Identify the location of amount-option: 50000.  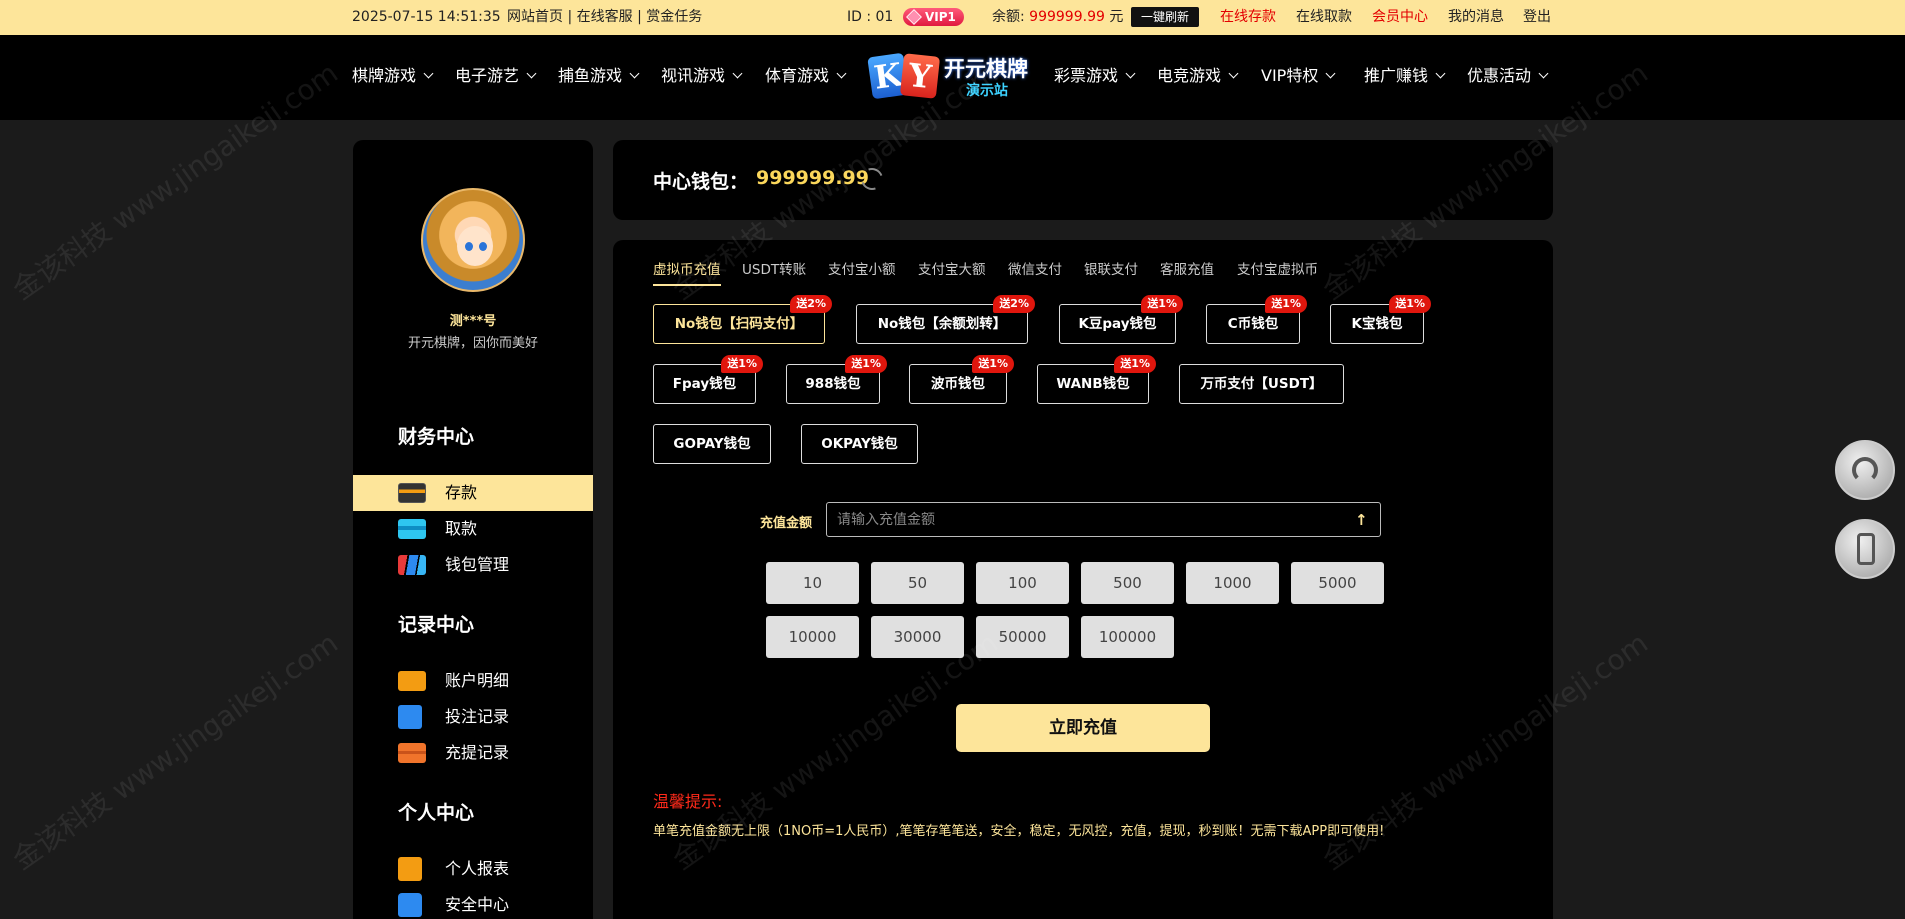
(1022, 637).